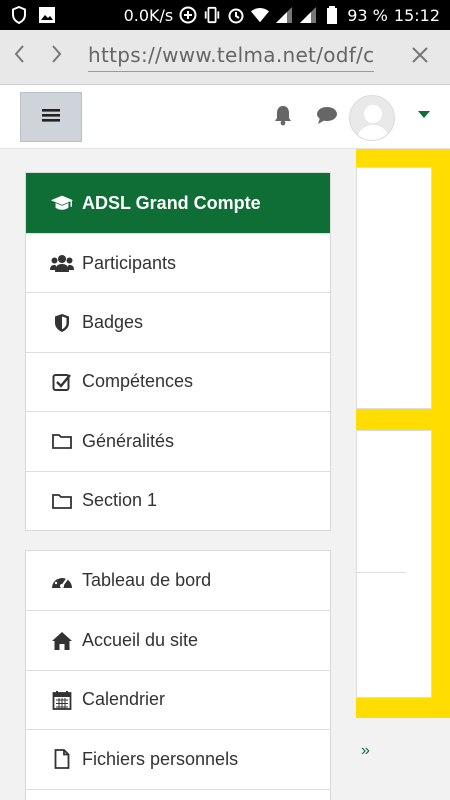 This screenshot has width=450, height=800. Describe the element at coordinates (178, 262) in the screenshot. I see `nav-item-participants: Participants` at that location.